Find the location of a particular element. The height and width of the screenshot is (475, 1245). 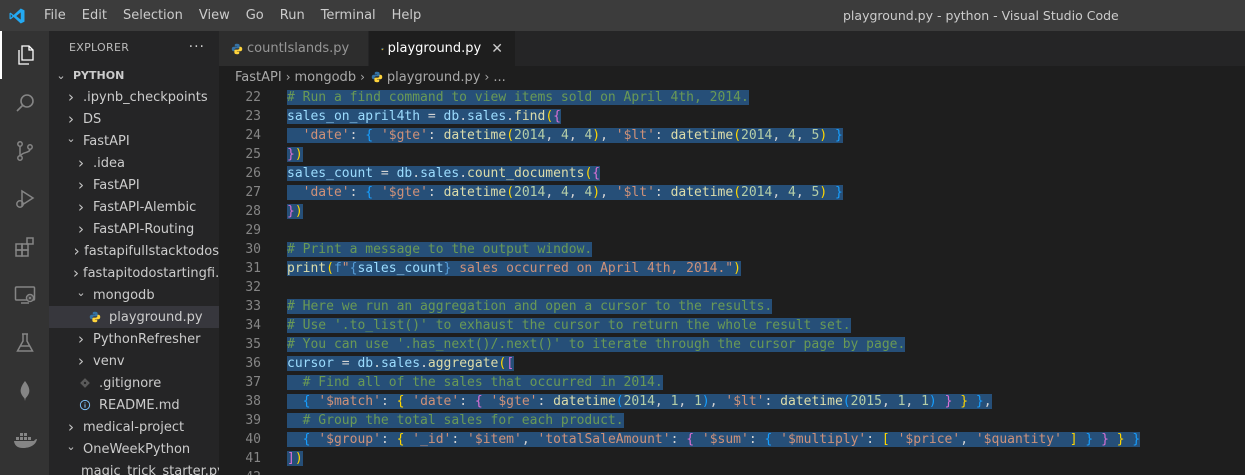

code-token: { is located at coordinates (369, 135).